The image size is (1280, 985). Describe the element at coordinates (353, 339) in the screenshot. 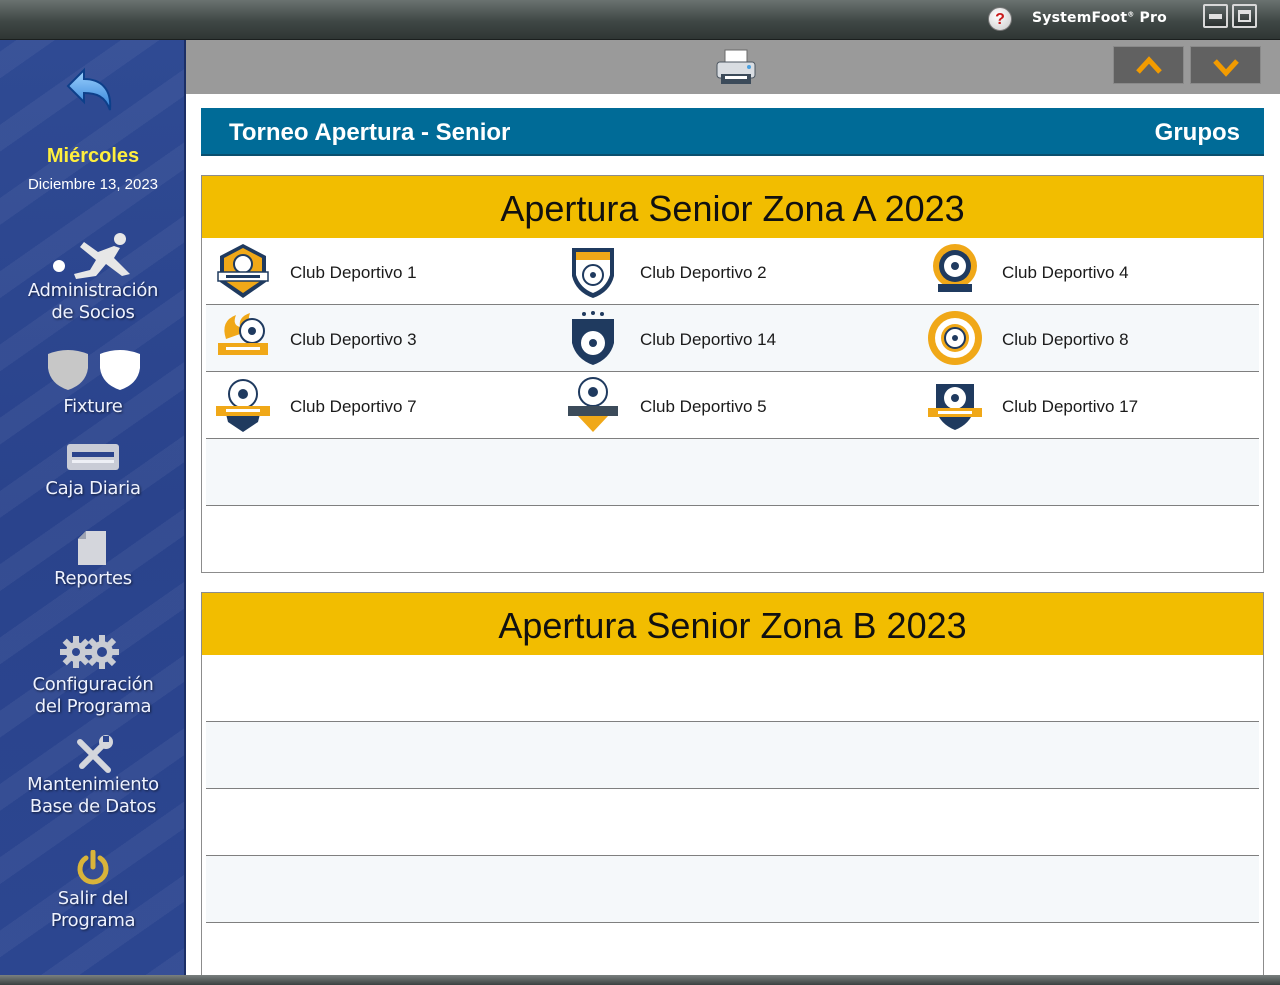

I see `team-name: Club Deportivo 3` at that location.